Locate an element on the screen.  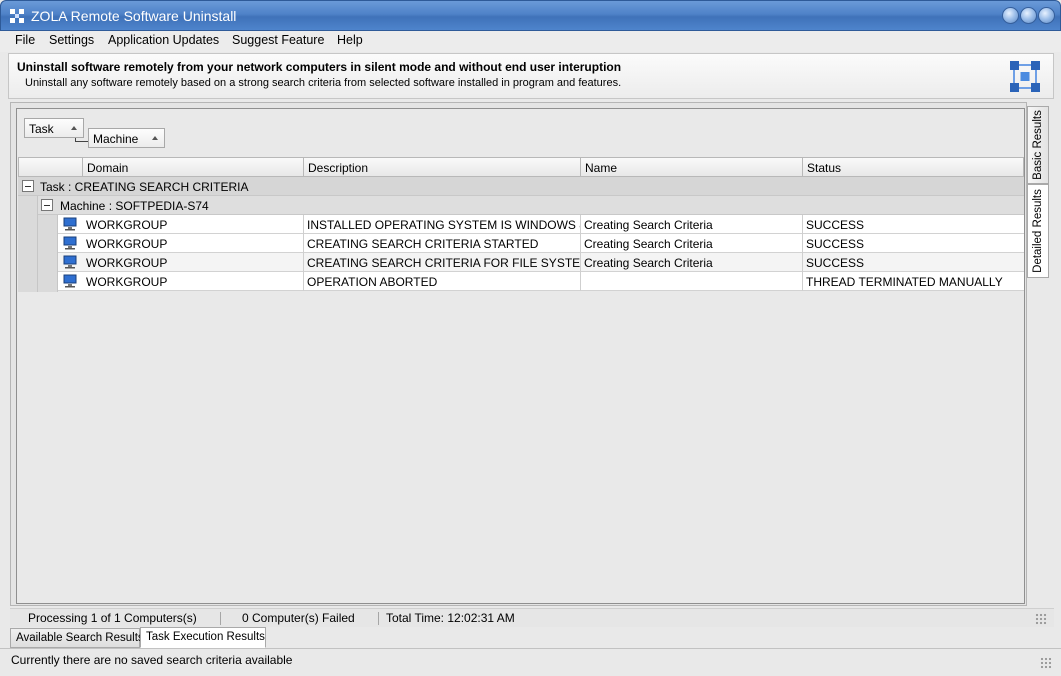
tab-available-search-results: Available Search Results is located at coordinates (77, 638).